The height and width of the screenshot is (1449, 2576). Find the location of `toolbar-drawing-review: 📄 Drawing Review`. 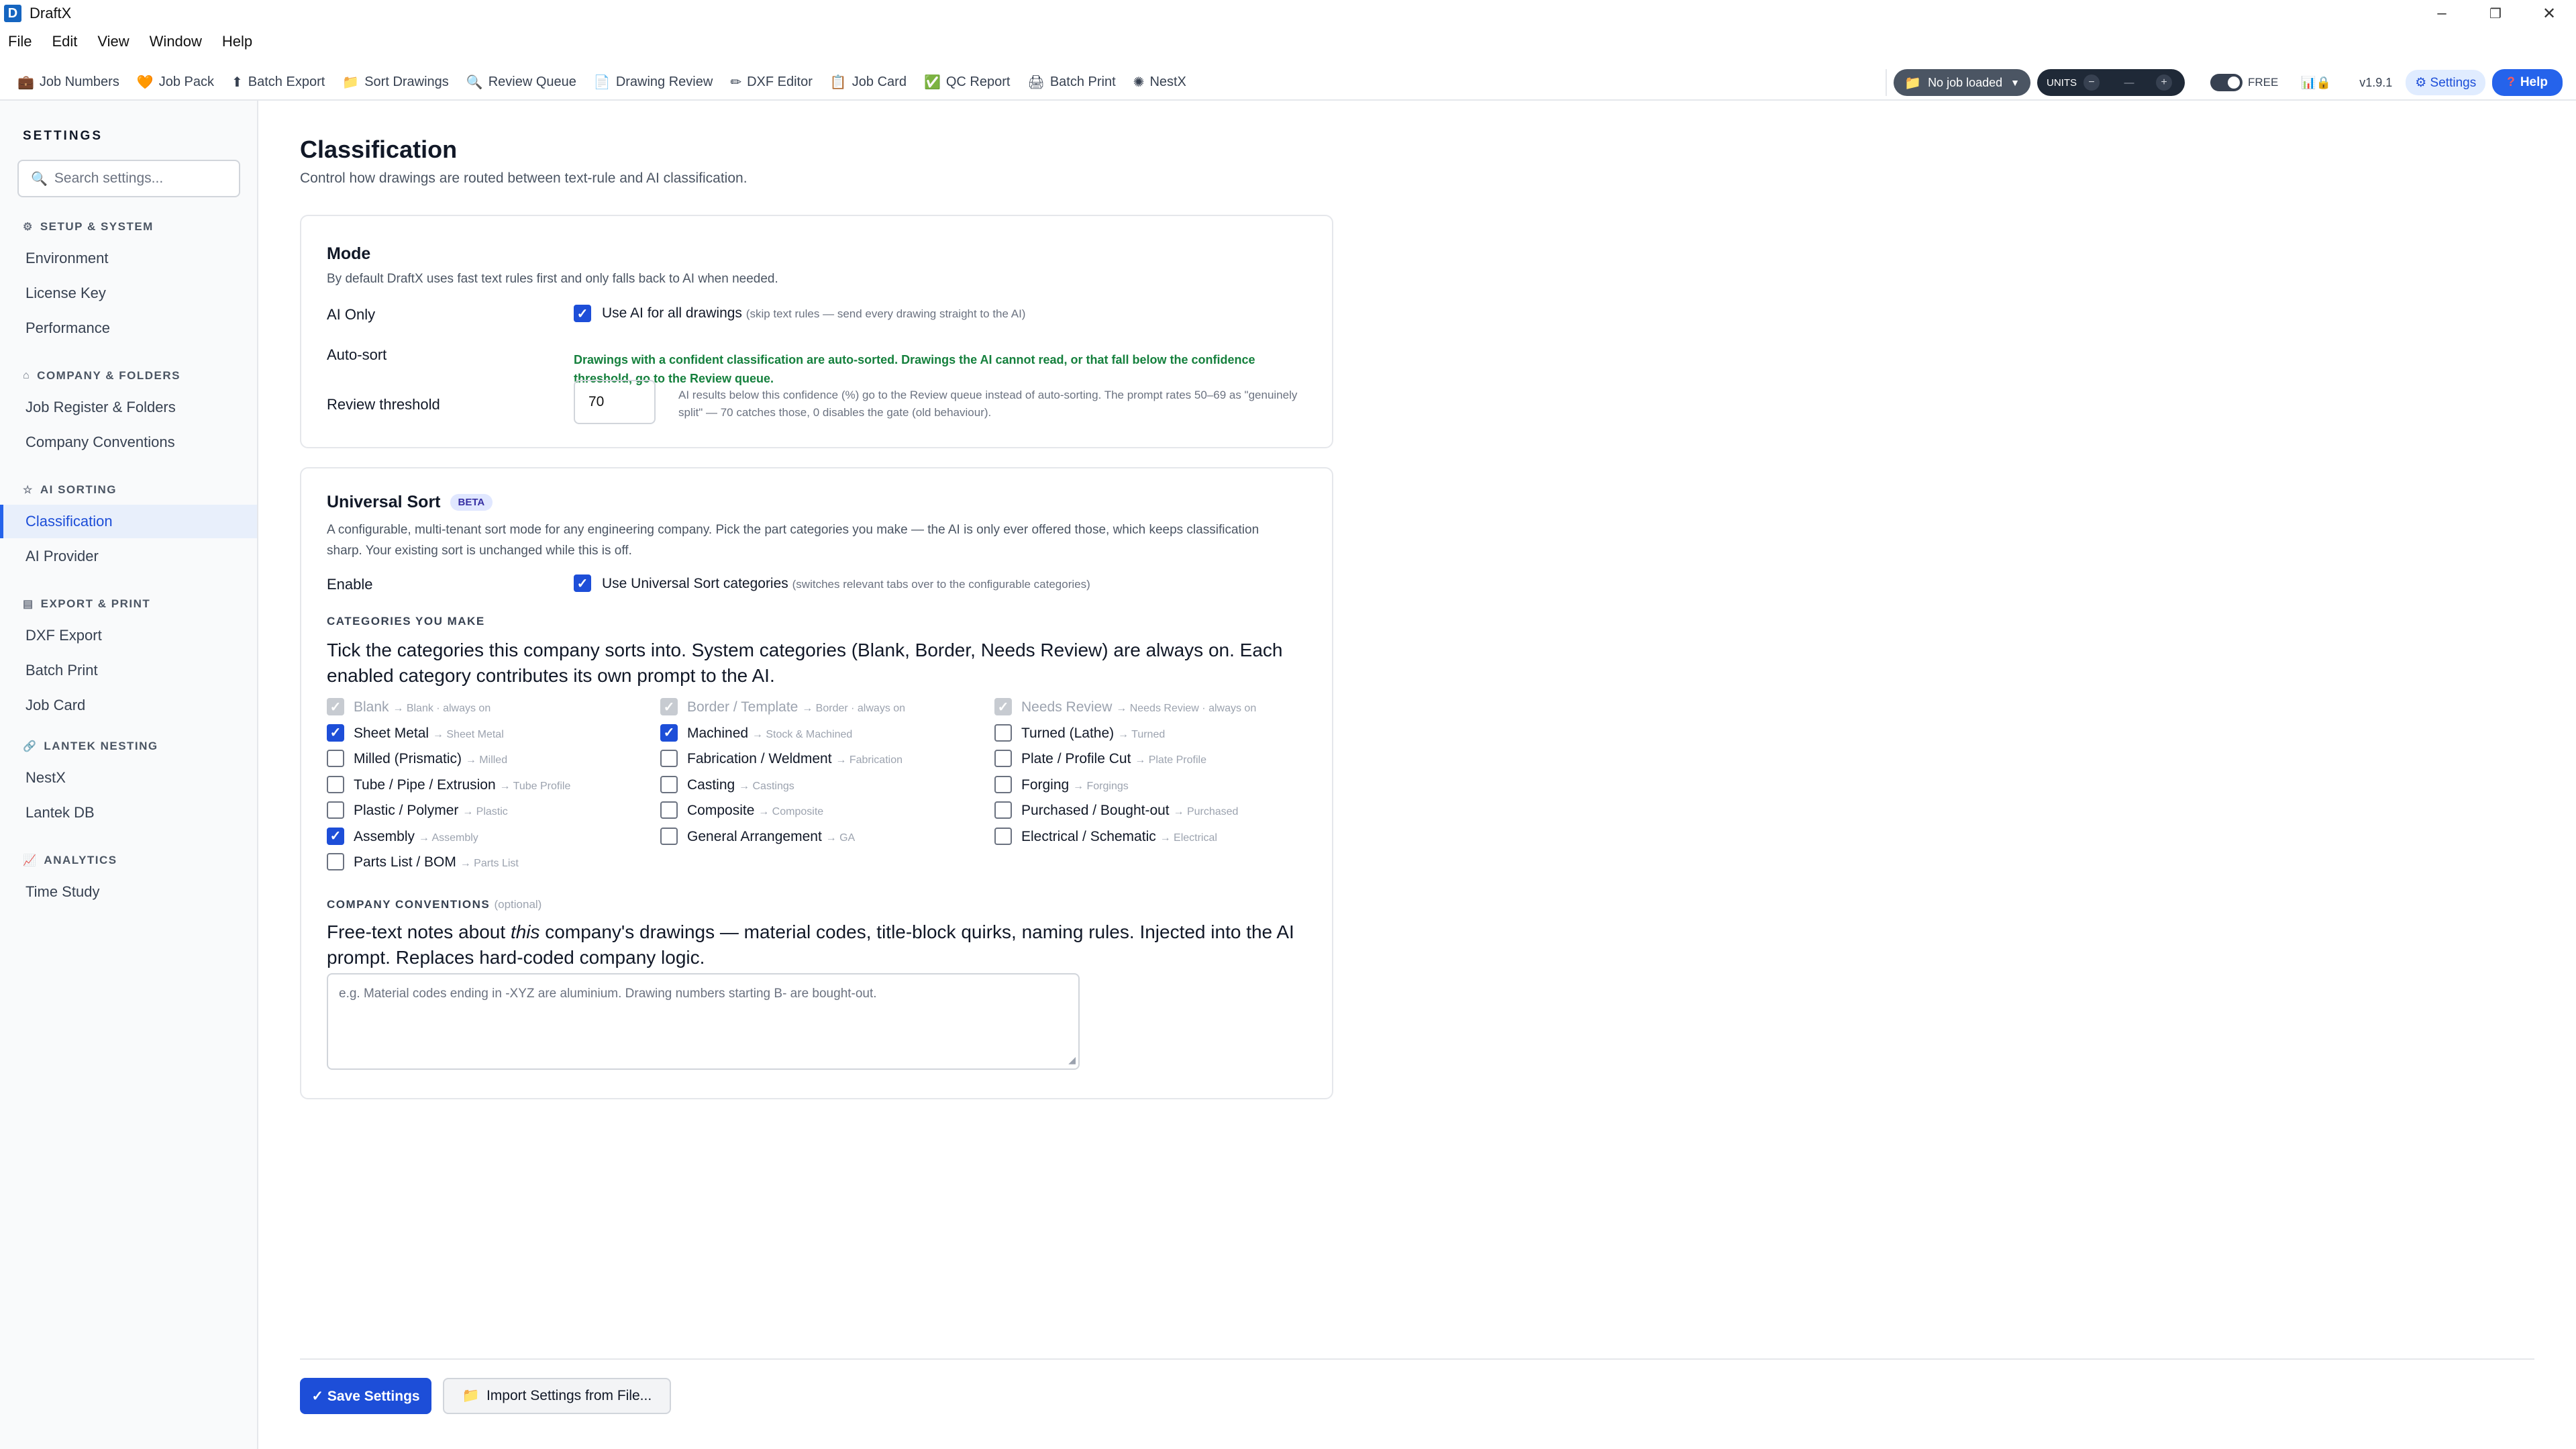

toolbar-drawing-review: 📄 Drawing Review is located at coordinates (653, 82).